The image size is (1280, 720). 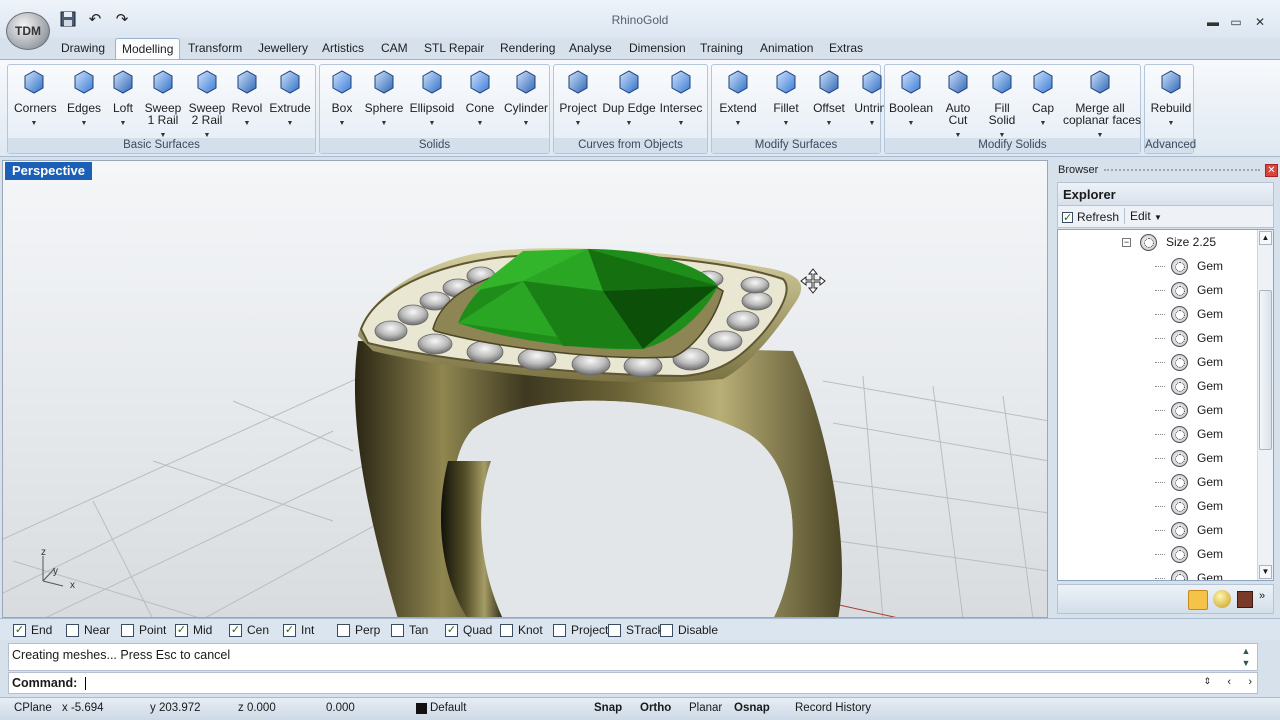 What do you see at coordinates (1169, 242) in the screenshot?
I see `tree-node-size: − Size 2.25` at bounding box center [1169, 242].